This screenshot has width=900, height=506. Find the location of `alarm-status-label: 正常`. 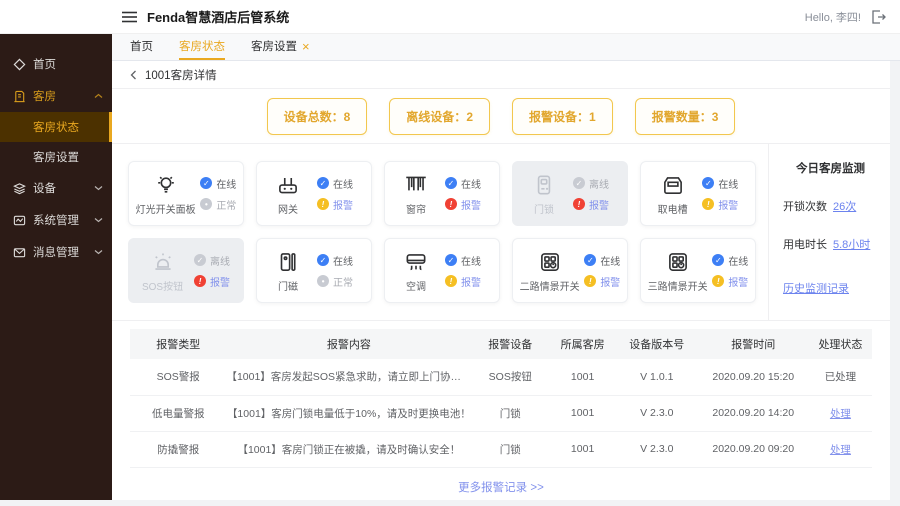

alarm-status-label: 正常 is located at coordinates (226, 206).